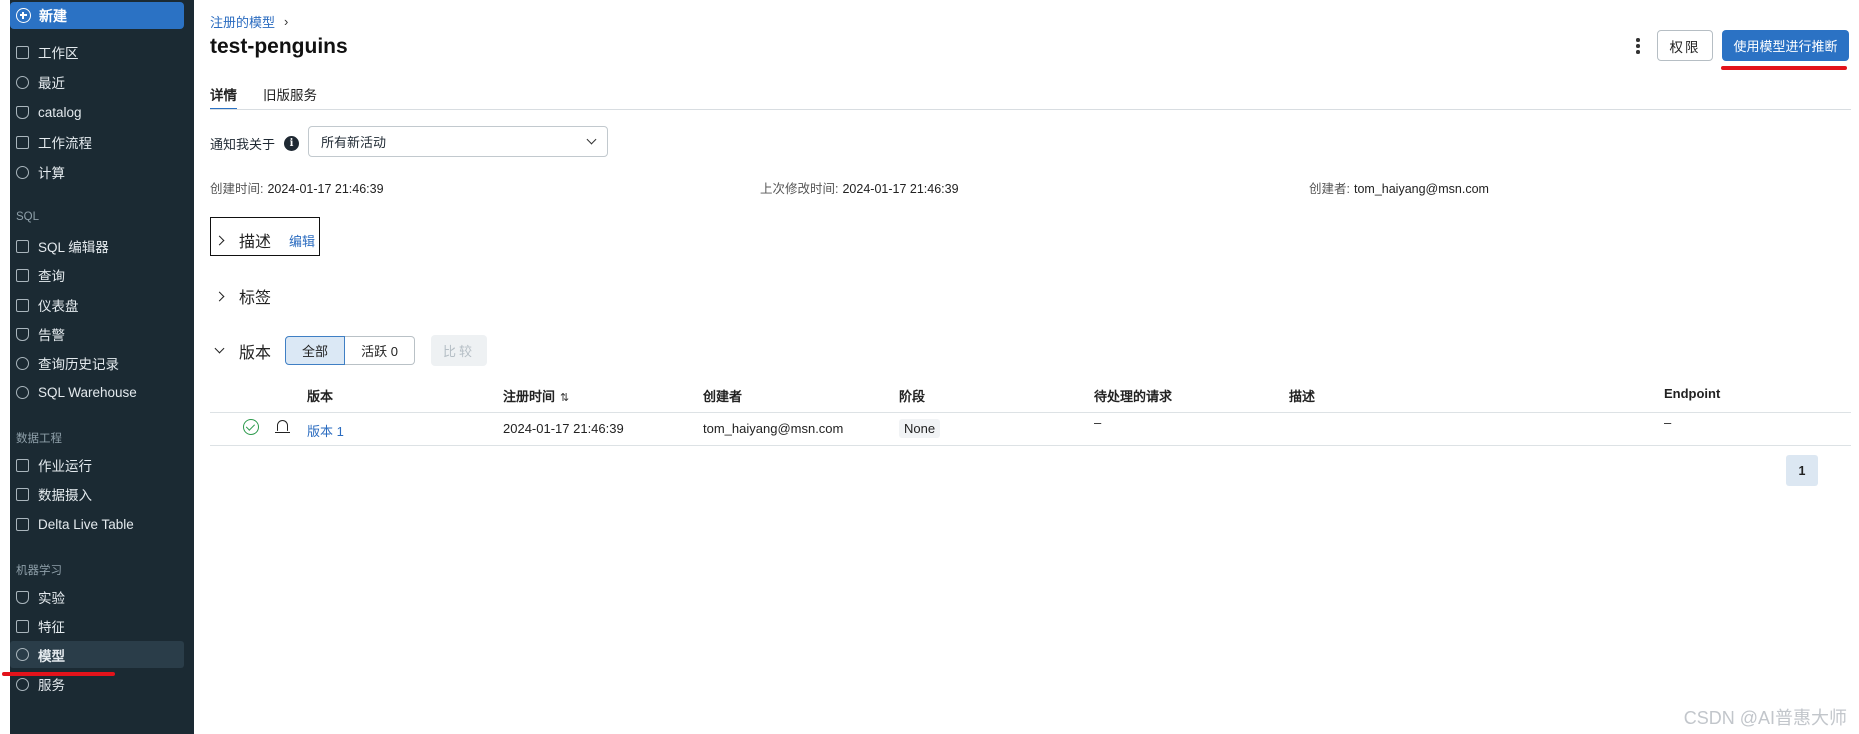  I want to click on ingest-icon, so click(22, 494).